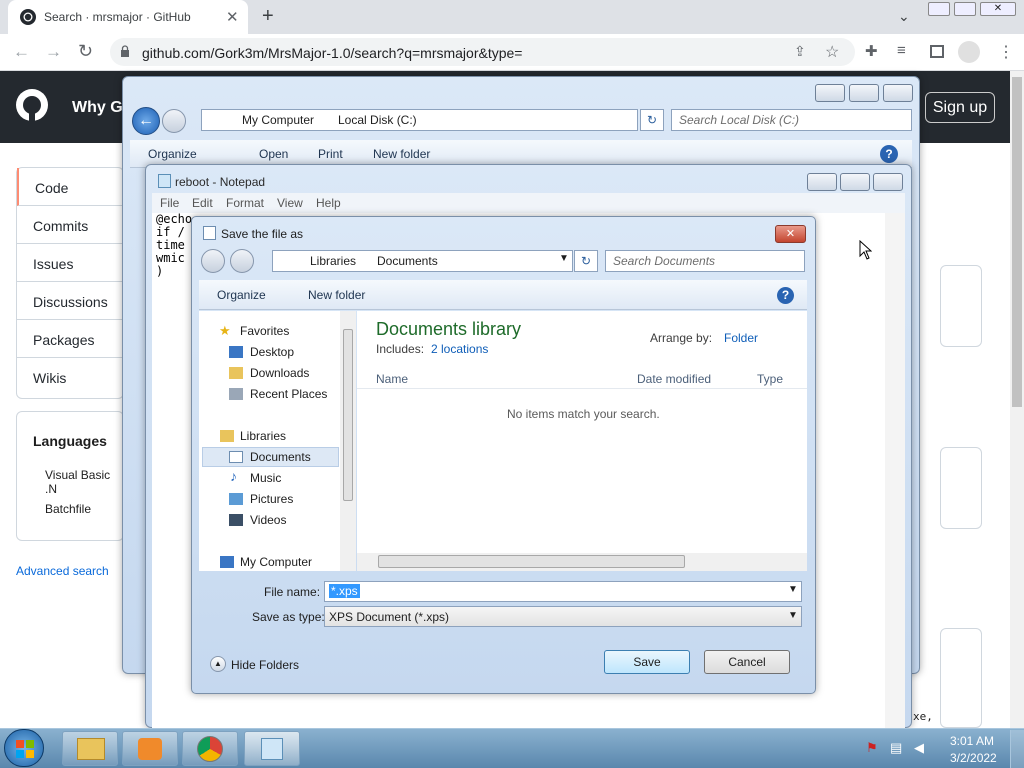 This screenshot has height=768, width=1024. What do you see at coordinates (71, 225) in the screenshot?
I see `nav-commits: Commits` at bounding box center [71, 225].